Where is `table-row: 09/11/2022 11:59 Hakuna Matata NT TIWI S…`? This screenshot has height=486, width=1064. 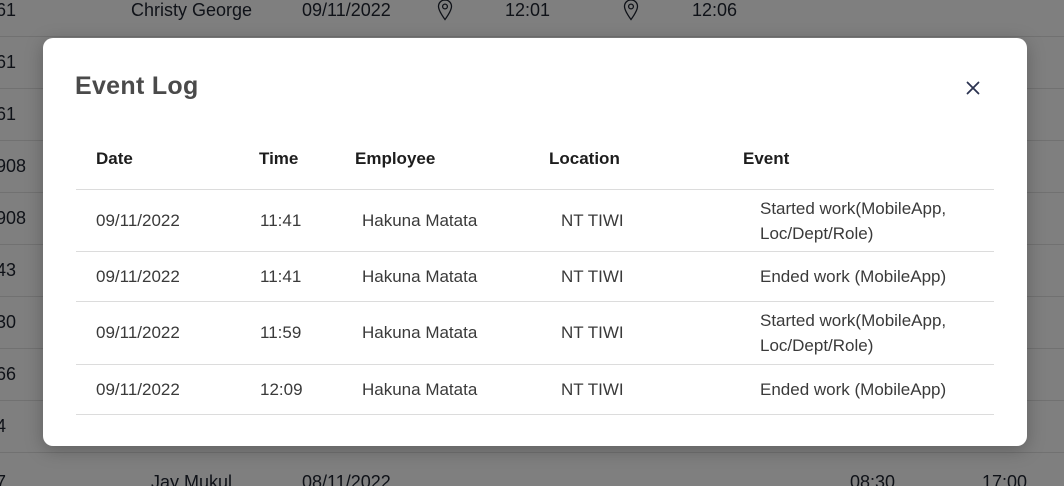
table-row: 09/11/2022 11:59 Hakuna Matata NT TIWI S… is located at coordinates (535, 333).